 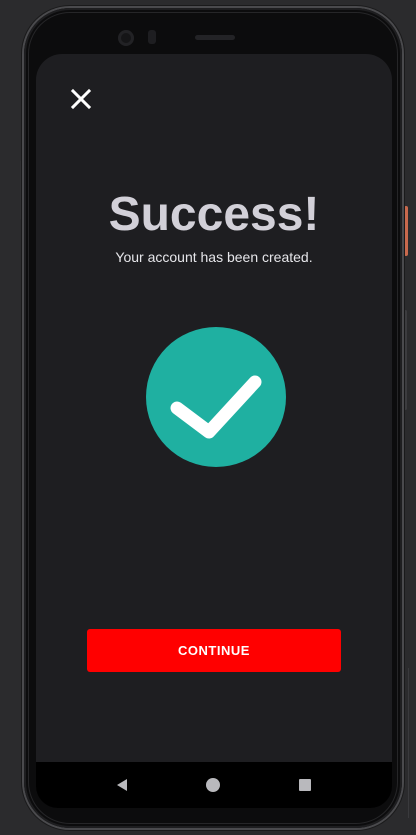 What do you see at coordinates (152, 37) in the screenshot?
I see `sensor-icon` at bounding box center [152, 37].